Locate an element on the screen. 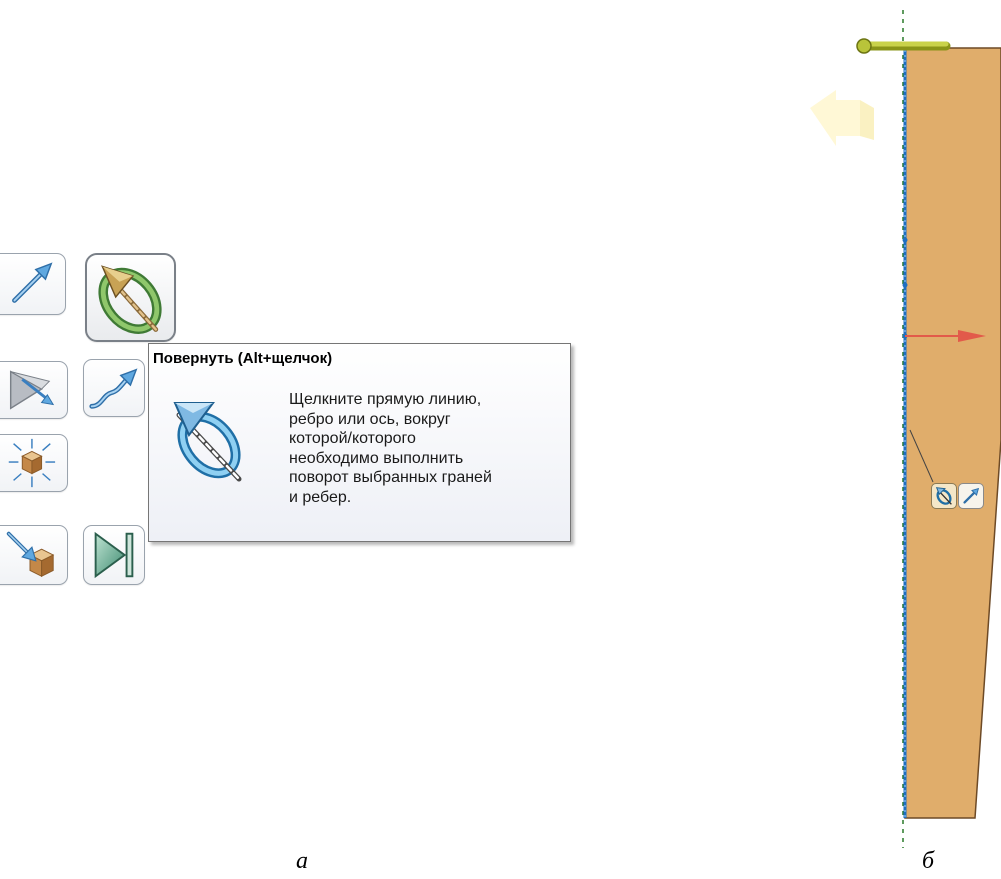 Image resolution: width=1001 pixels, height=879 pixels. tooltip-line: и ребер. is located at coordinates (320, 497).